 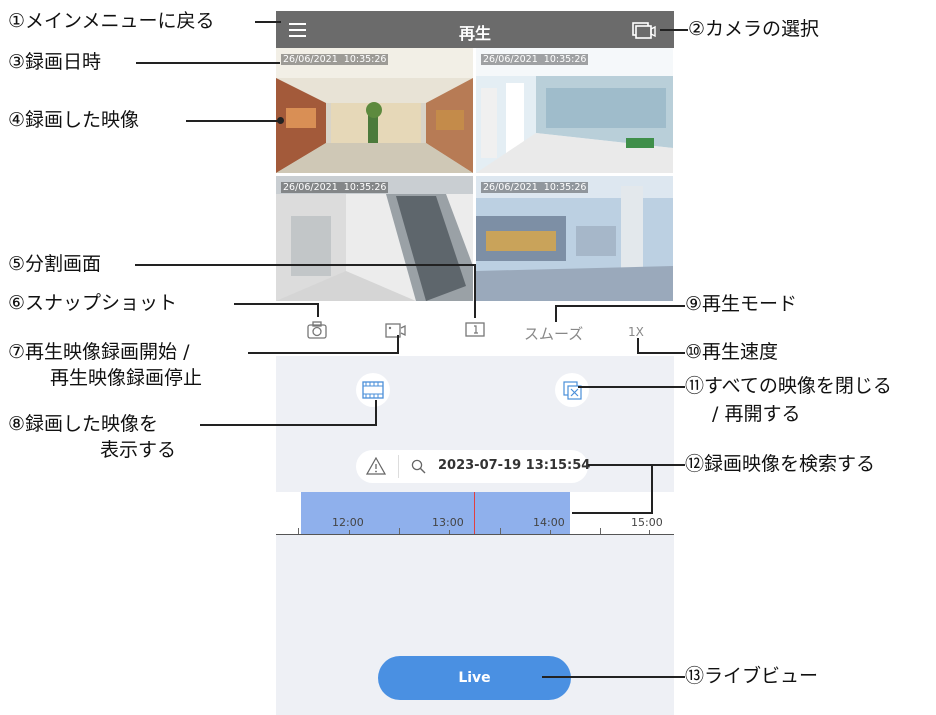 I want to click on recorded-video-button, so click(x=373, y=390).